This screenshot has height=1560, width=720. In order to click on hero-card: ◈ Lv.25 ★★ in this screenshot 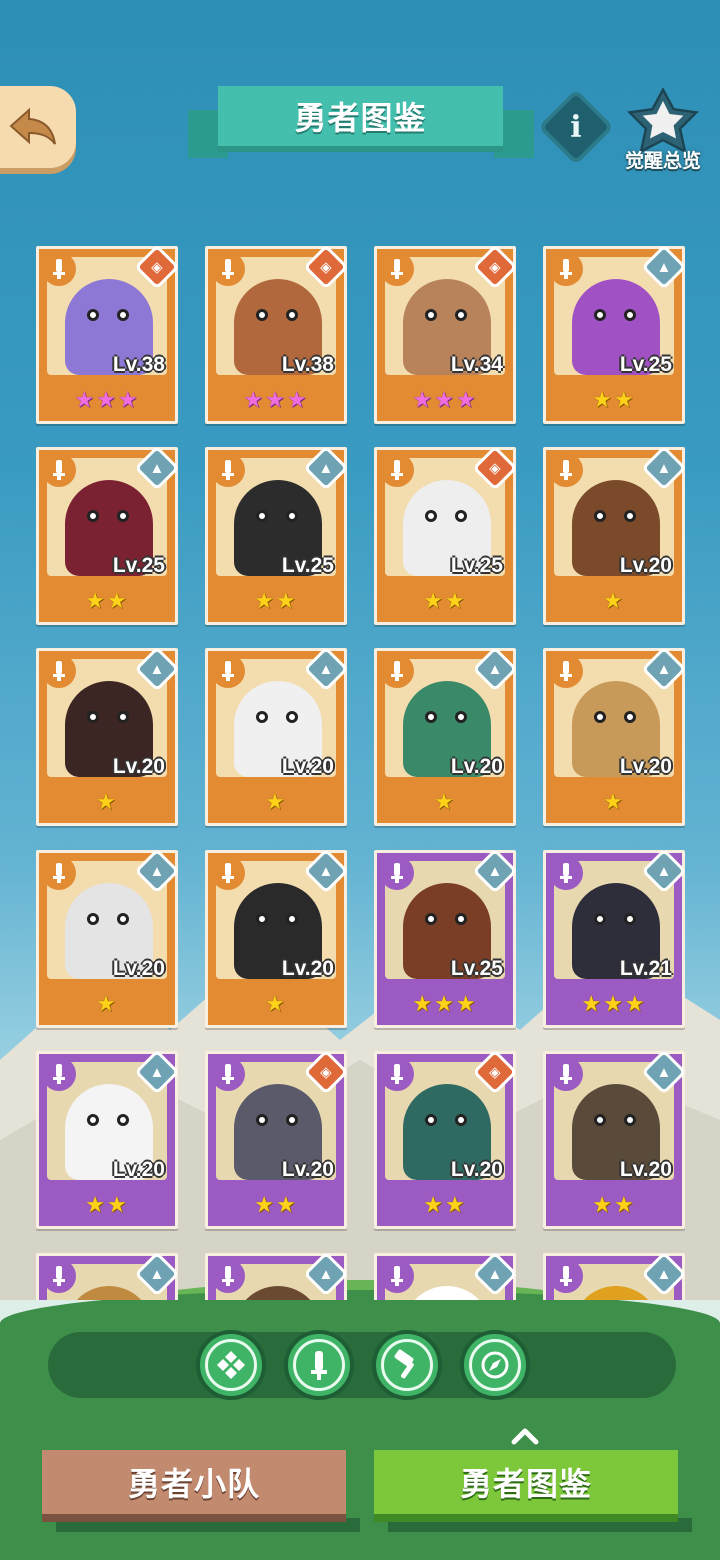, I will do `click(446, 535)`.